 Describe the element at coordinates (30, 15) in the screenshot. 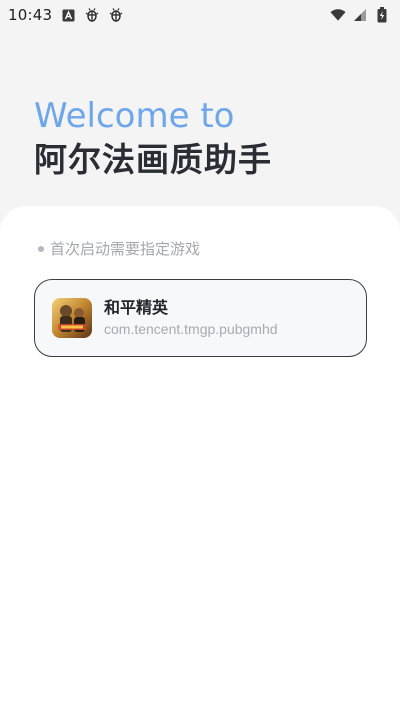

I see `status-time: 10:43` at that location.